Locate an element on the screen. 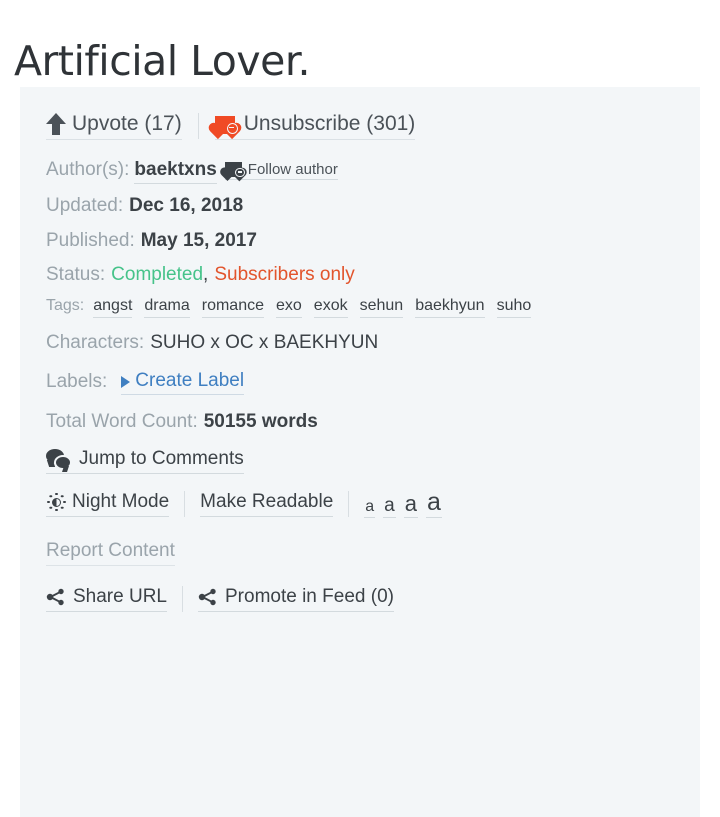 This screenshot has width=720, height=817. labels-row: Labels: Create Label is located at coordinates (360, 382).